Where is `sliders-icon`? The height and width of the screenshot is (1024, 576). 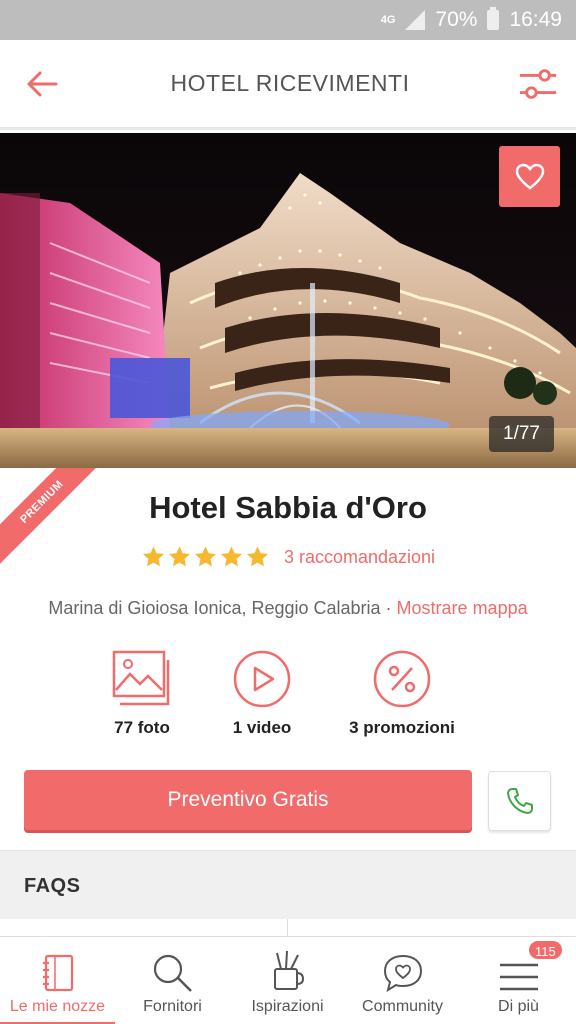 sliders-icon is located at coordinates (538, 83).